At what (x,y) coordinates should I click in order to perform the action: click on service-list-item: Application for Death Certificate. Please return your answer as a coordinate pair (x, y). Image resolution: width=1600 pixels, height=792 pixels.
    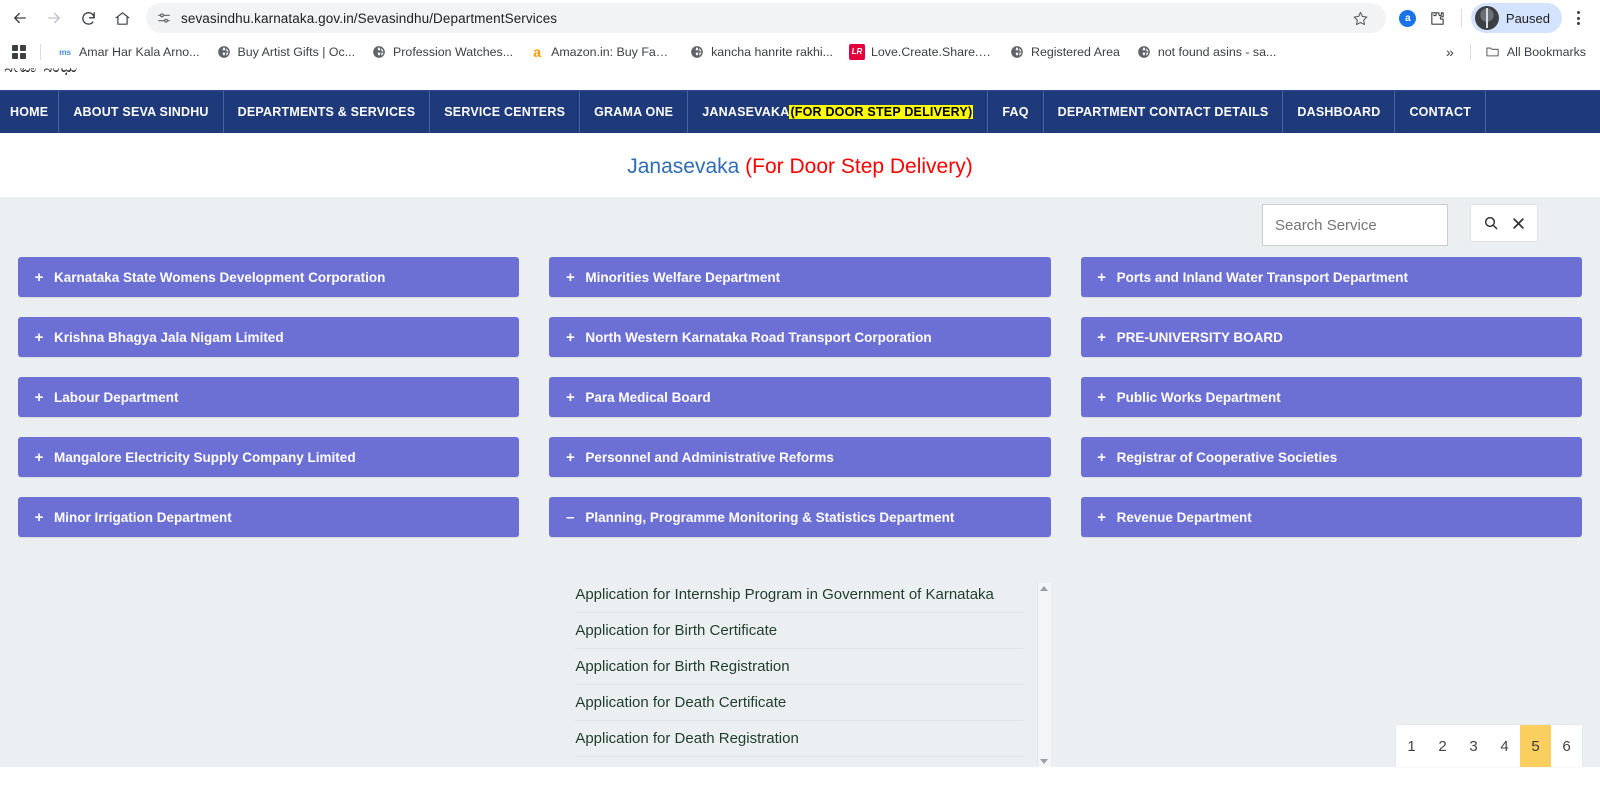
    Looking at the image, I should click on (799, 703).